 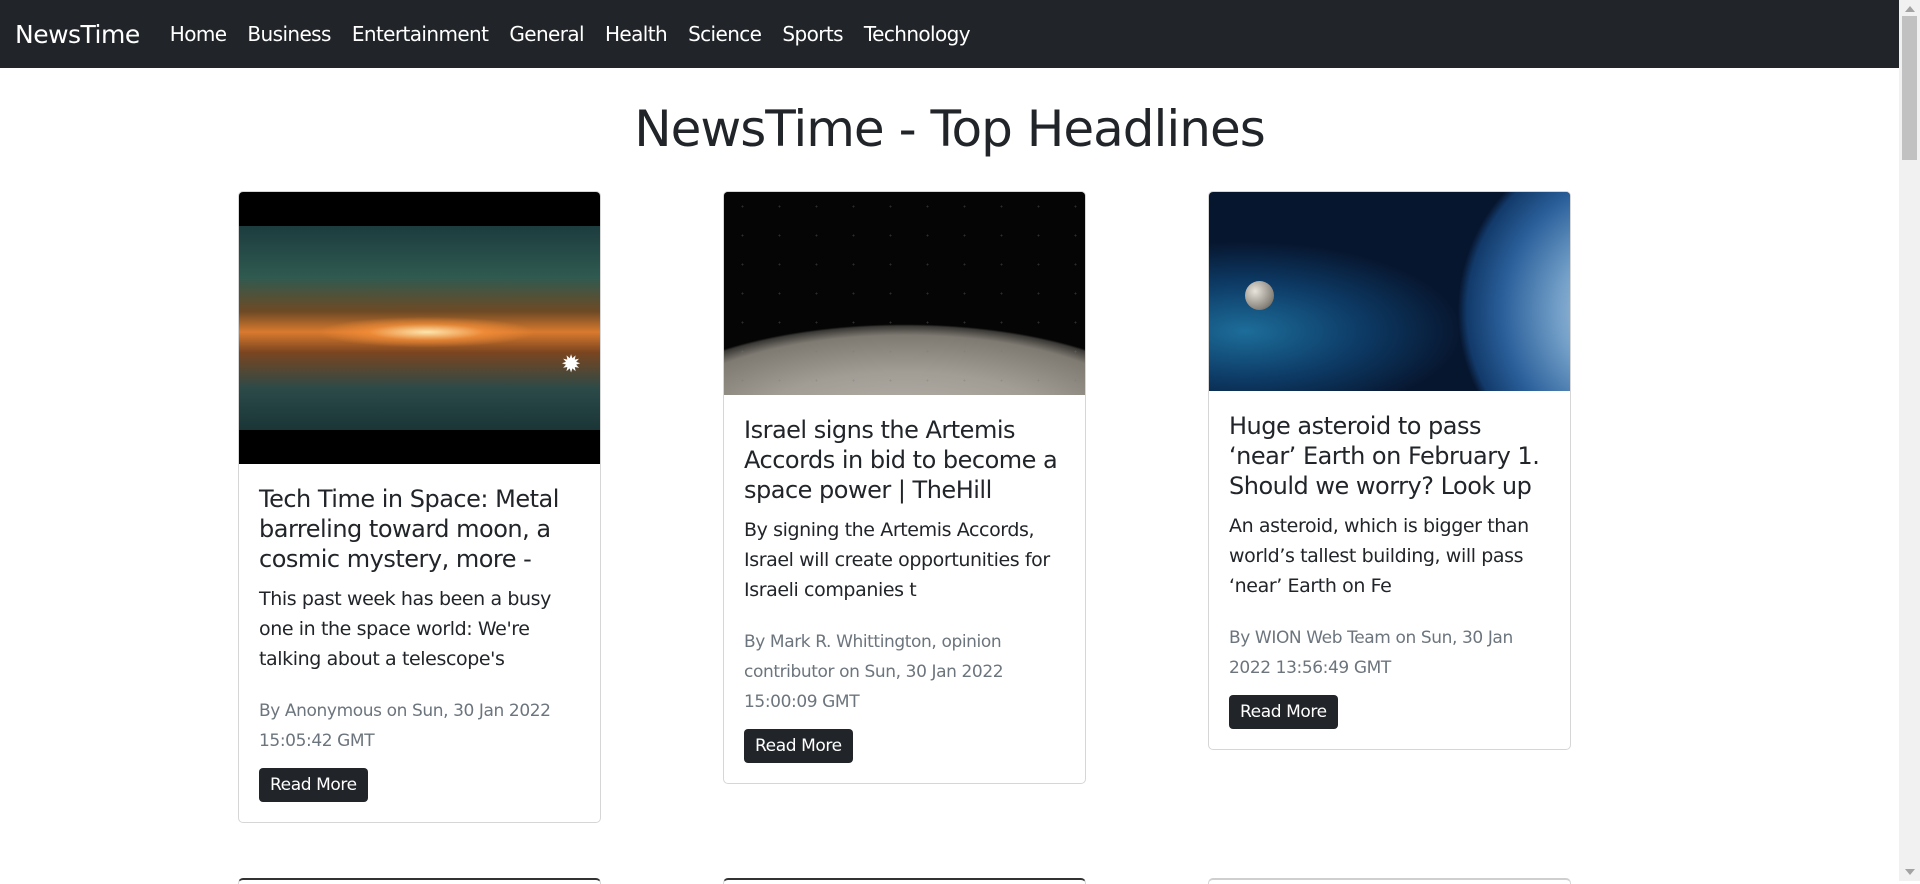 I want to click on earth-asteroid-image, so click(x=1389, y=291).